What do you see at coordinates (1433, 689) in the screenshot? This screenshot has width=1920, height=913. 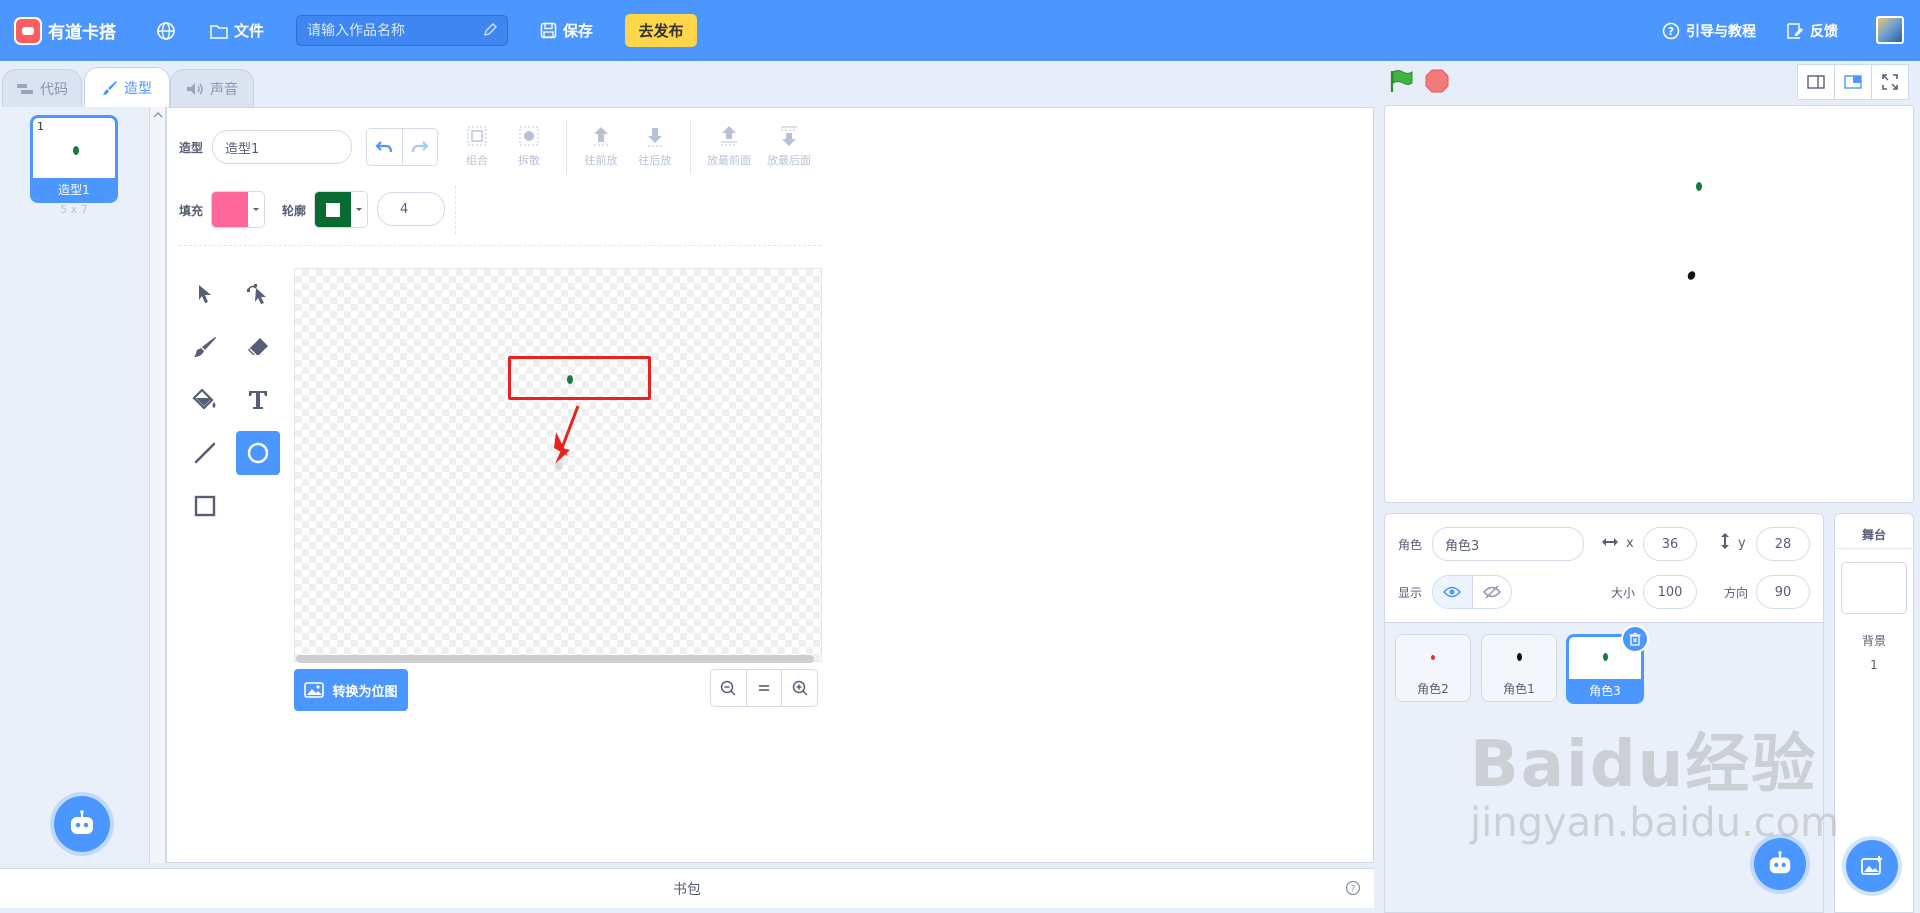 I see `sprite-name: 角色2` at bounding box center [1433, 689].